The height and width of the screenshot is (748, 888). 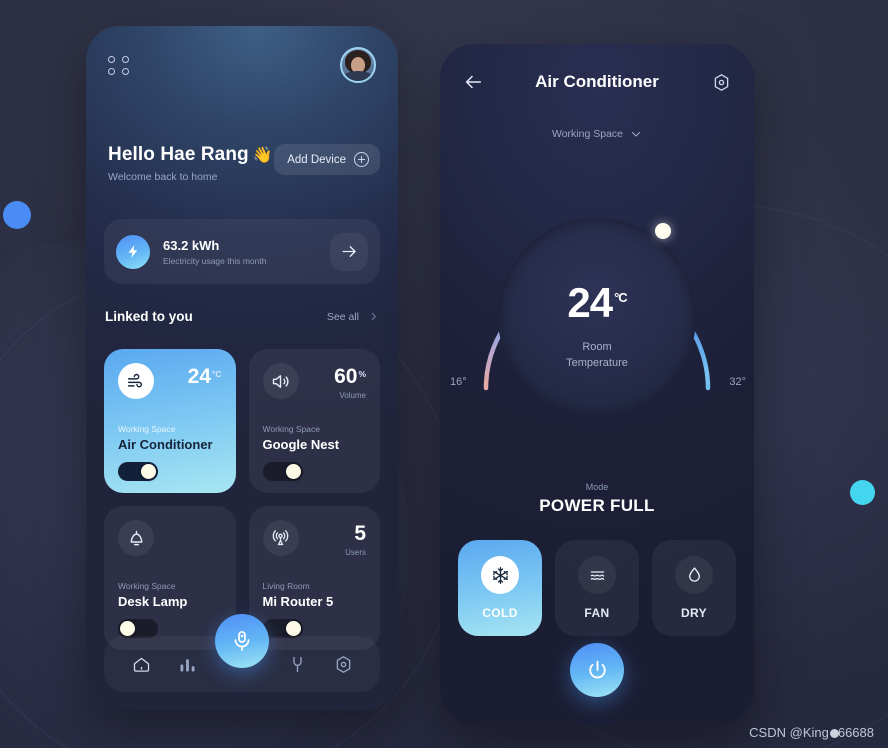 What do you see at coordinates (242, 641) in the screenshot?
I see `microphone-icon` at bounding box center [242, 641].